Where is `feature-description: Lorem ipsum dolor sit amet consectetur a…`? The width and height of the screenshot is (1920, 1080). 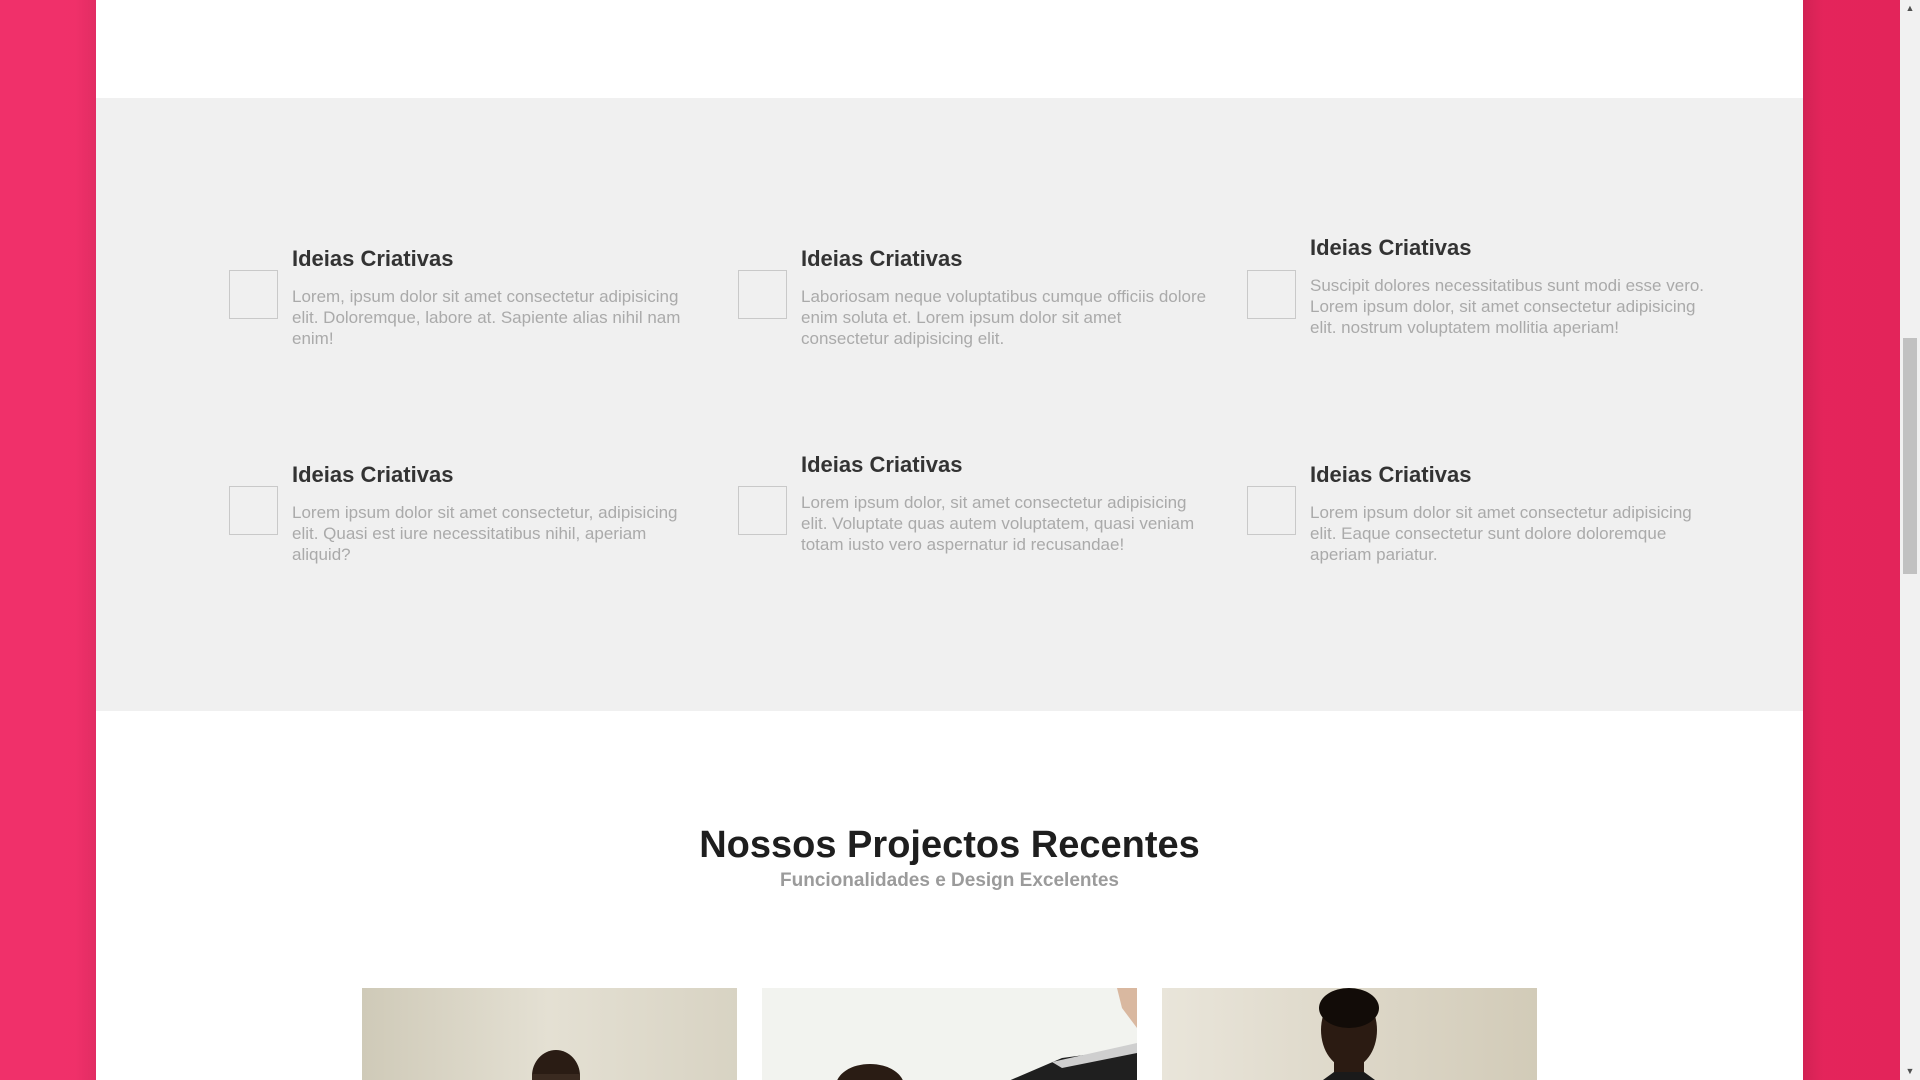
feature-description: Lorem ipsum dolor sit amet consectetur a… is located at coordinates (1501, 533).